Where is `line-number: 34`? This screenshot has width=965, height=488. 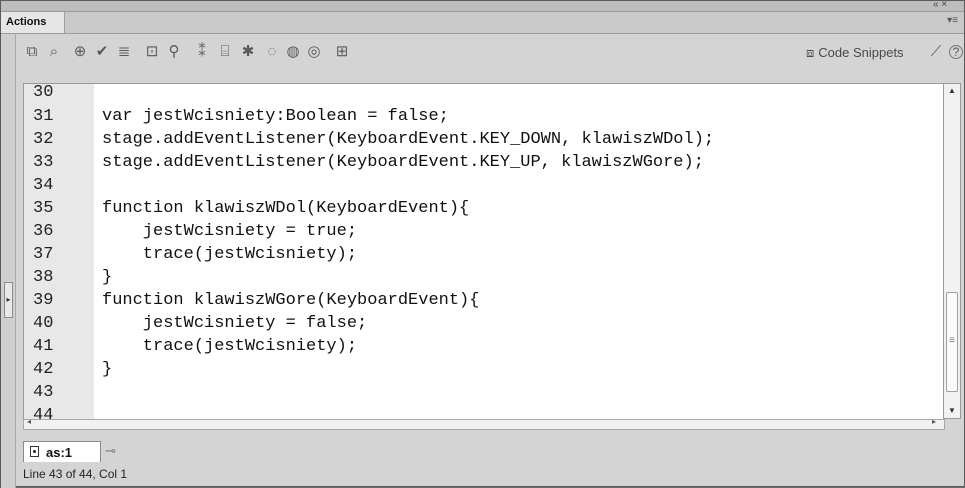
line-number: 34 is located at coordinates (43, 185).